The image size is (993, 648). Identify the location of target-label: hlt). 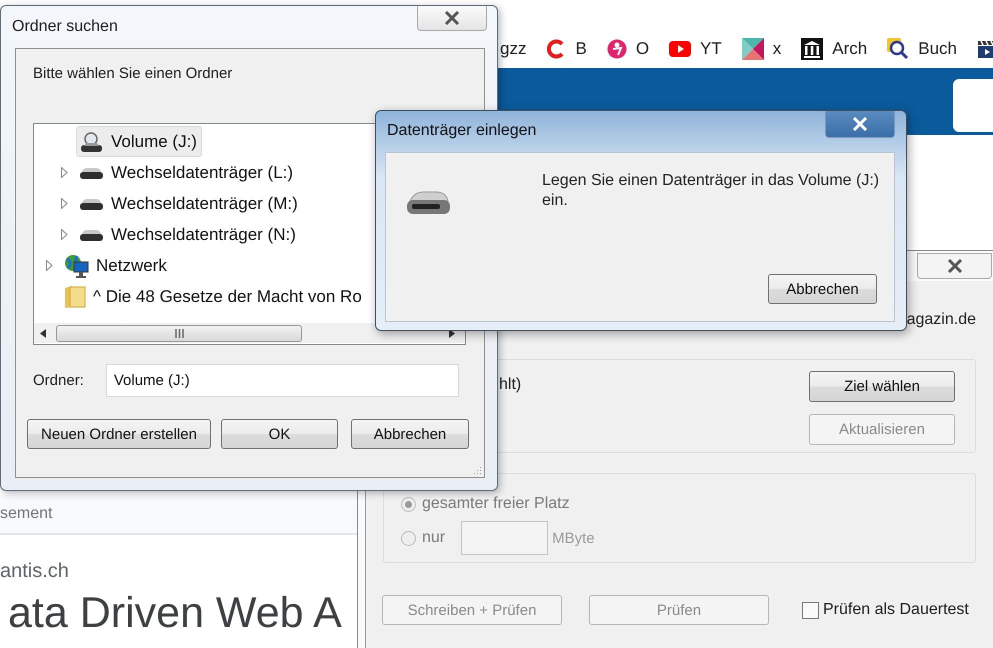
(510, 385).